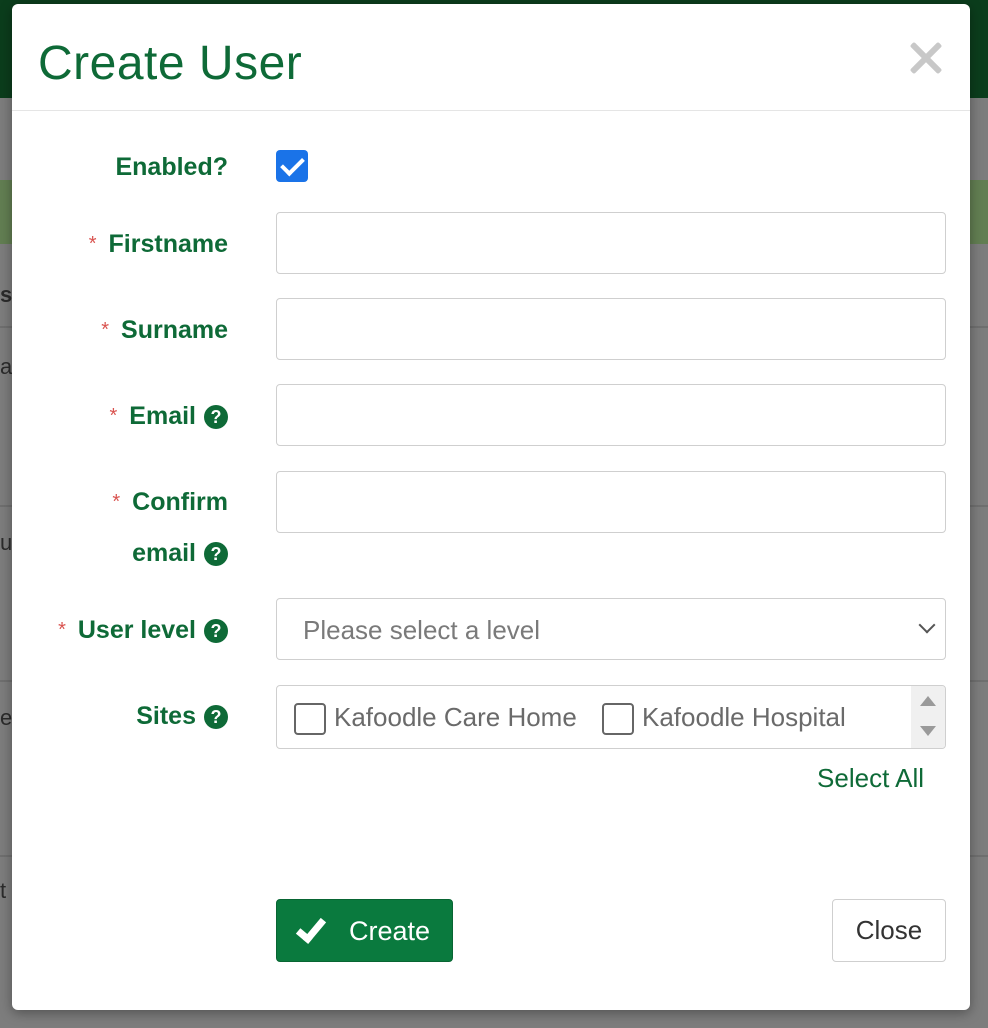  I want to click on create-button-label: Create, so click(390, 931).